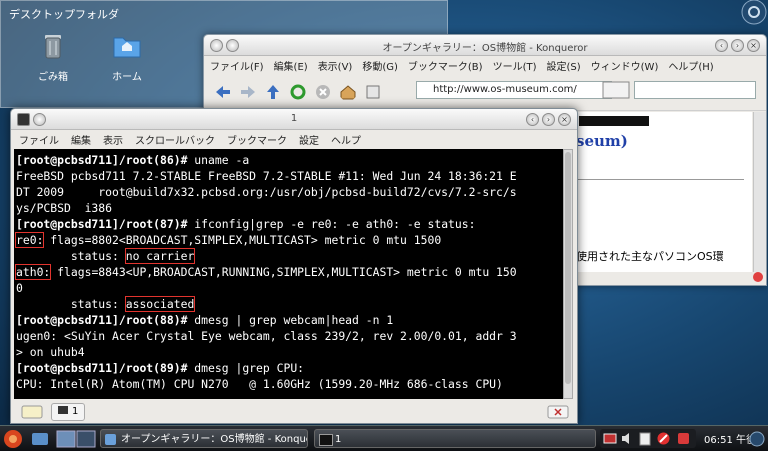  What do you see at coordinates (237, 65) in the screenshot?
I see `menu-file: ファイル(F)` at bounding box center [237, 65].